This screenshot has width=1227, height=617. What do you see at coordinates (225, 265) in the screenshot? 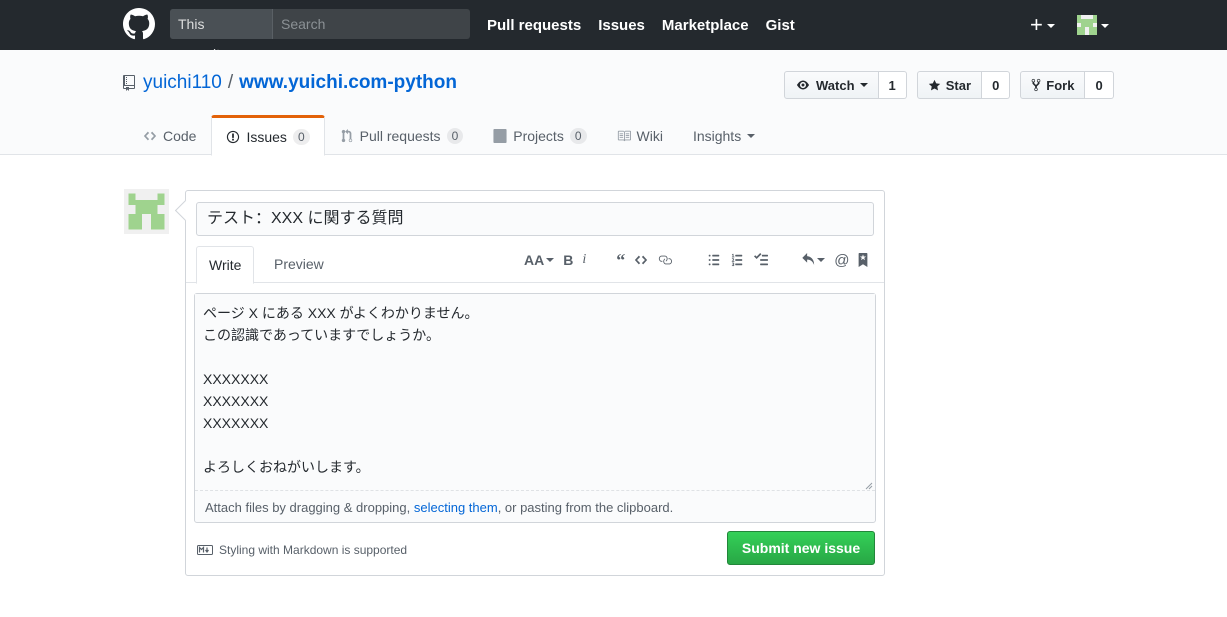
I see `tab-write: Write` at bounding box center [225, 265].